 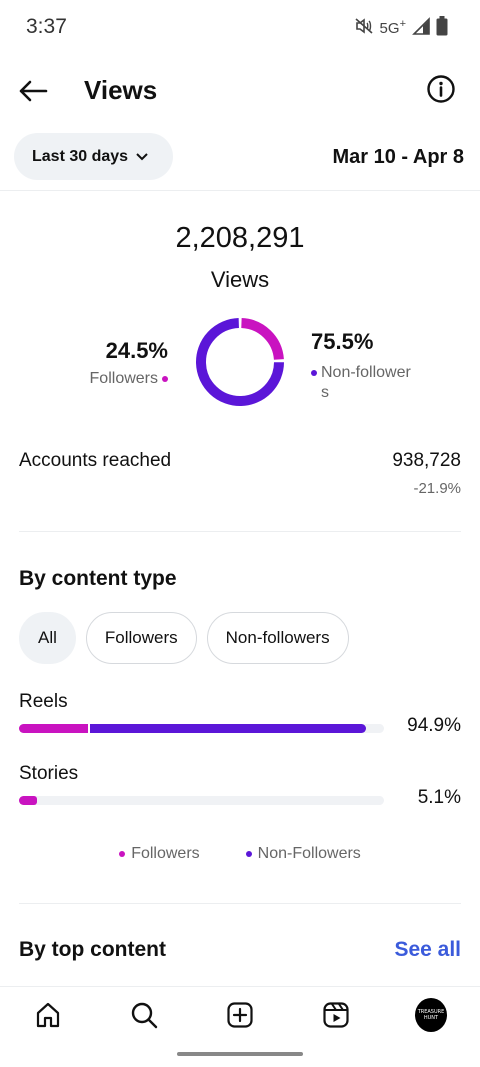 What do you see at coordinates (46, 26) in the screenshot?
I see `status-time: 3:37` at bounding box center [46, 26].